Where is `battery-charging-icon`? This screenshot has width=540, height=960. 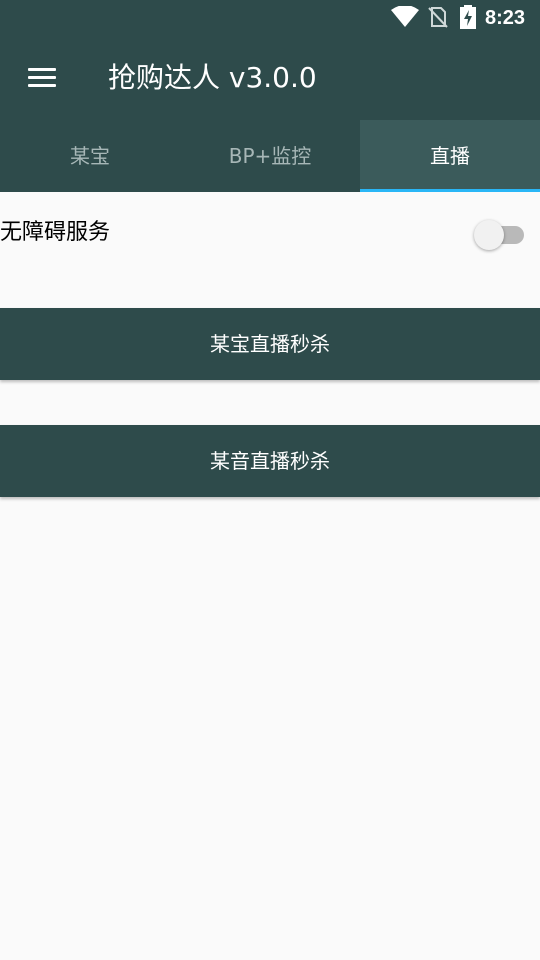
battery-charging-icon is located at coordinates (468, 17).